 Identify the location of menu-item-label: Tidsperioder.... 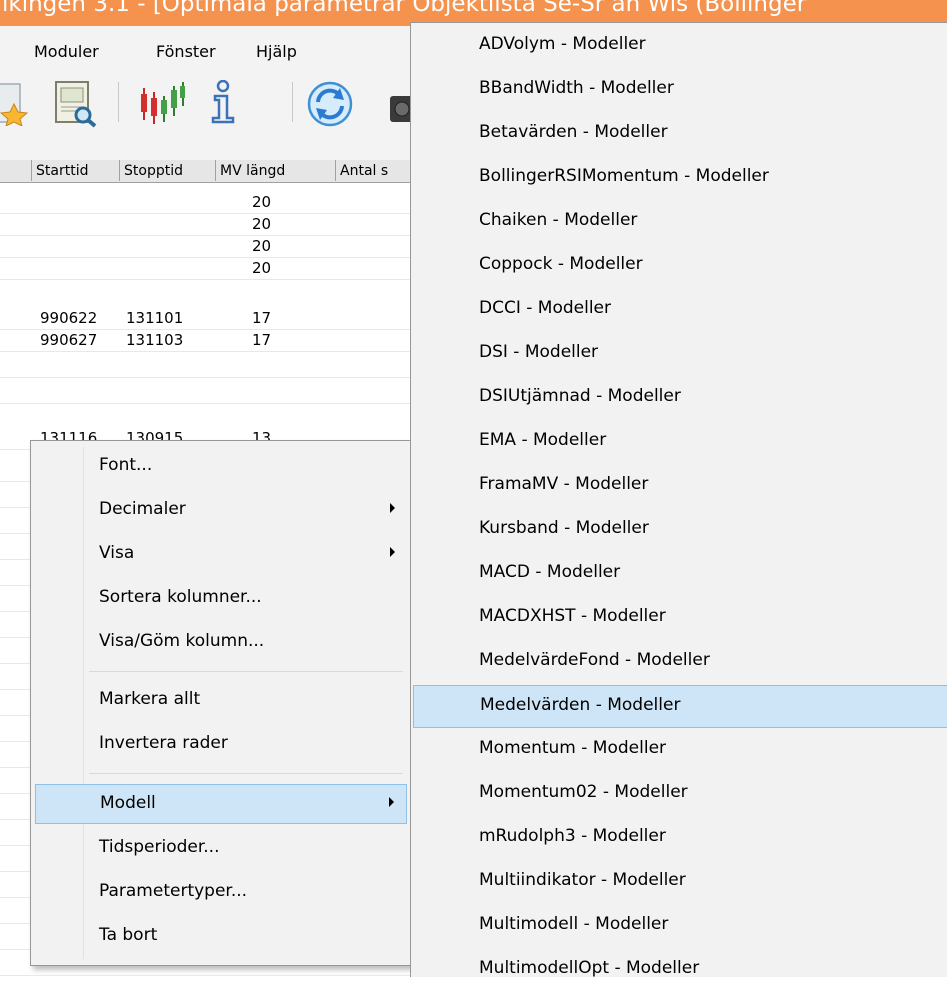
(159, 847).